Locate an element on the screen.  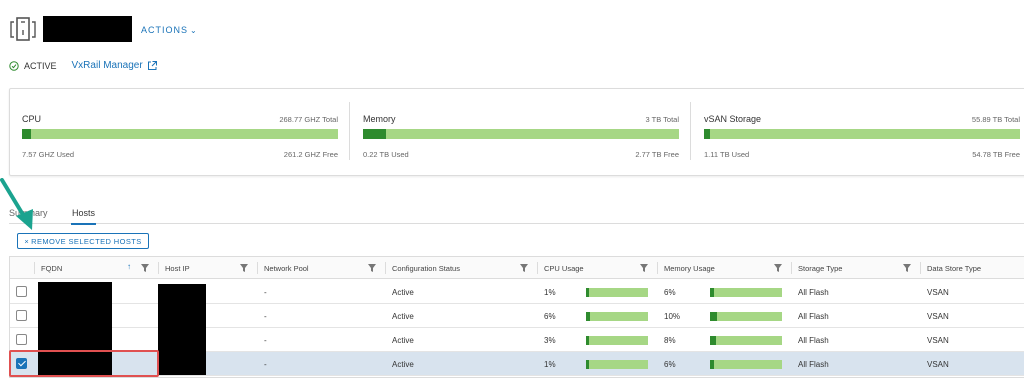
column-cpu-usage-label: CPU Usage is located at coordinates (564, 268).